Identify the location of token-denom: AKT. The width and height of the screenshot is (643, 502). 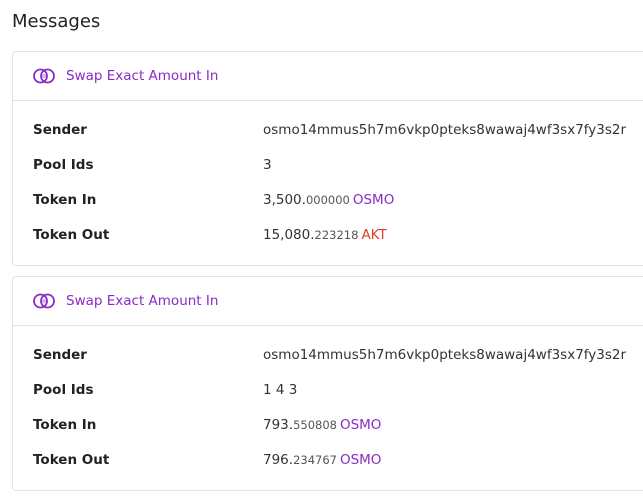
(374, 234).